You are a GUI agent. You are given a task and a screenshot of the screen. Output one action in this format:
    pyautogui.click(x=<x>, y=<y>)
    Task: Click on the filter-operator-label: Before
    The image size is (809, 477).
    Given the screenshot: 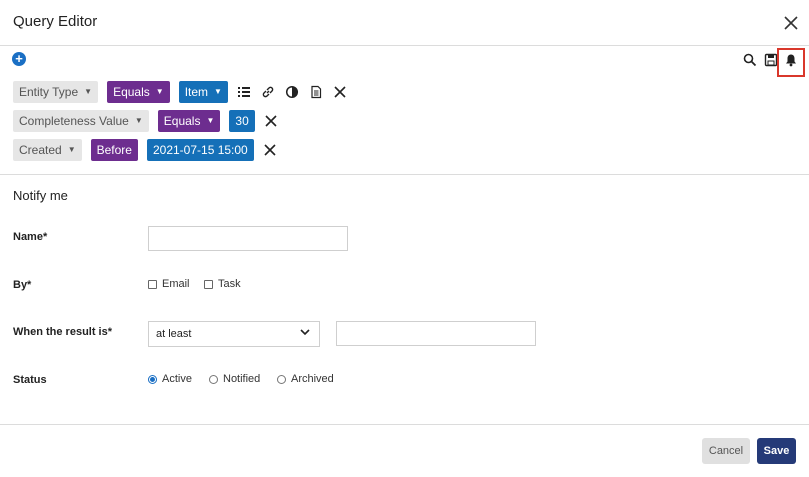 What is the action you would take?
    pyautogui.click(x=114, y=150)
    